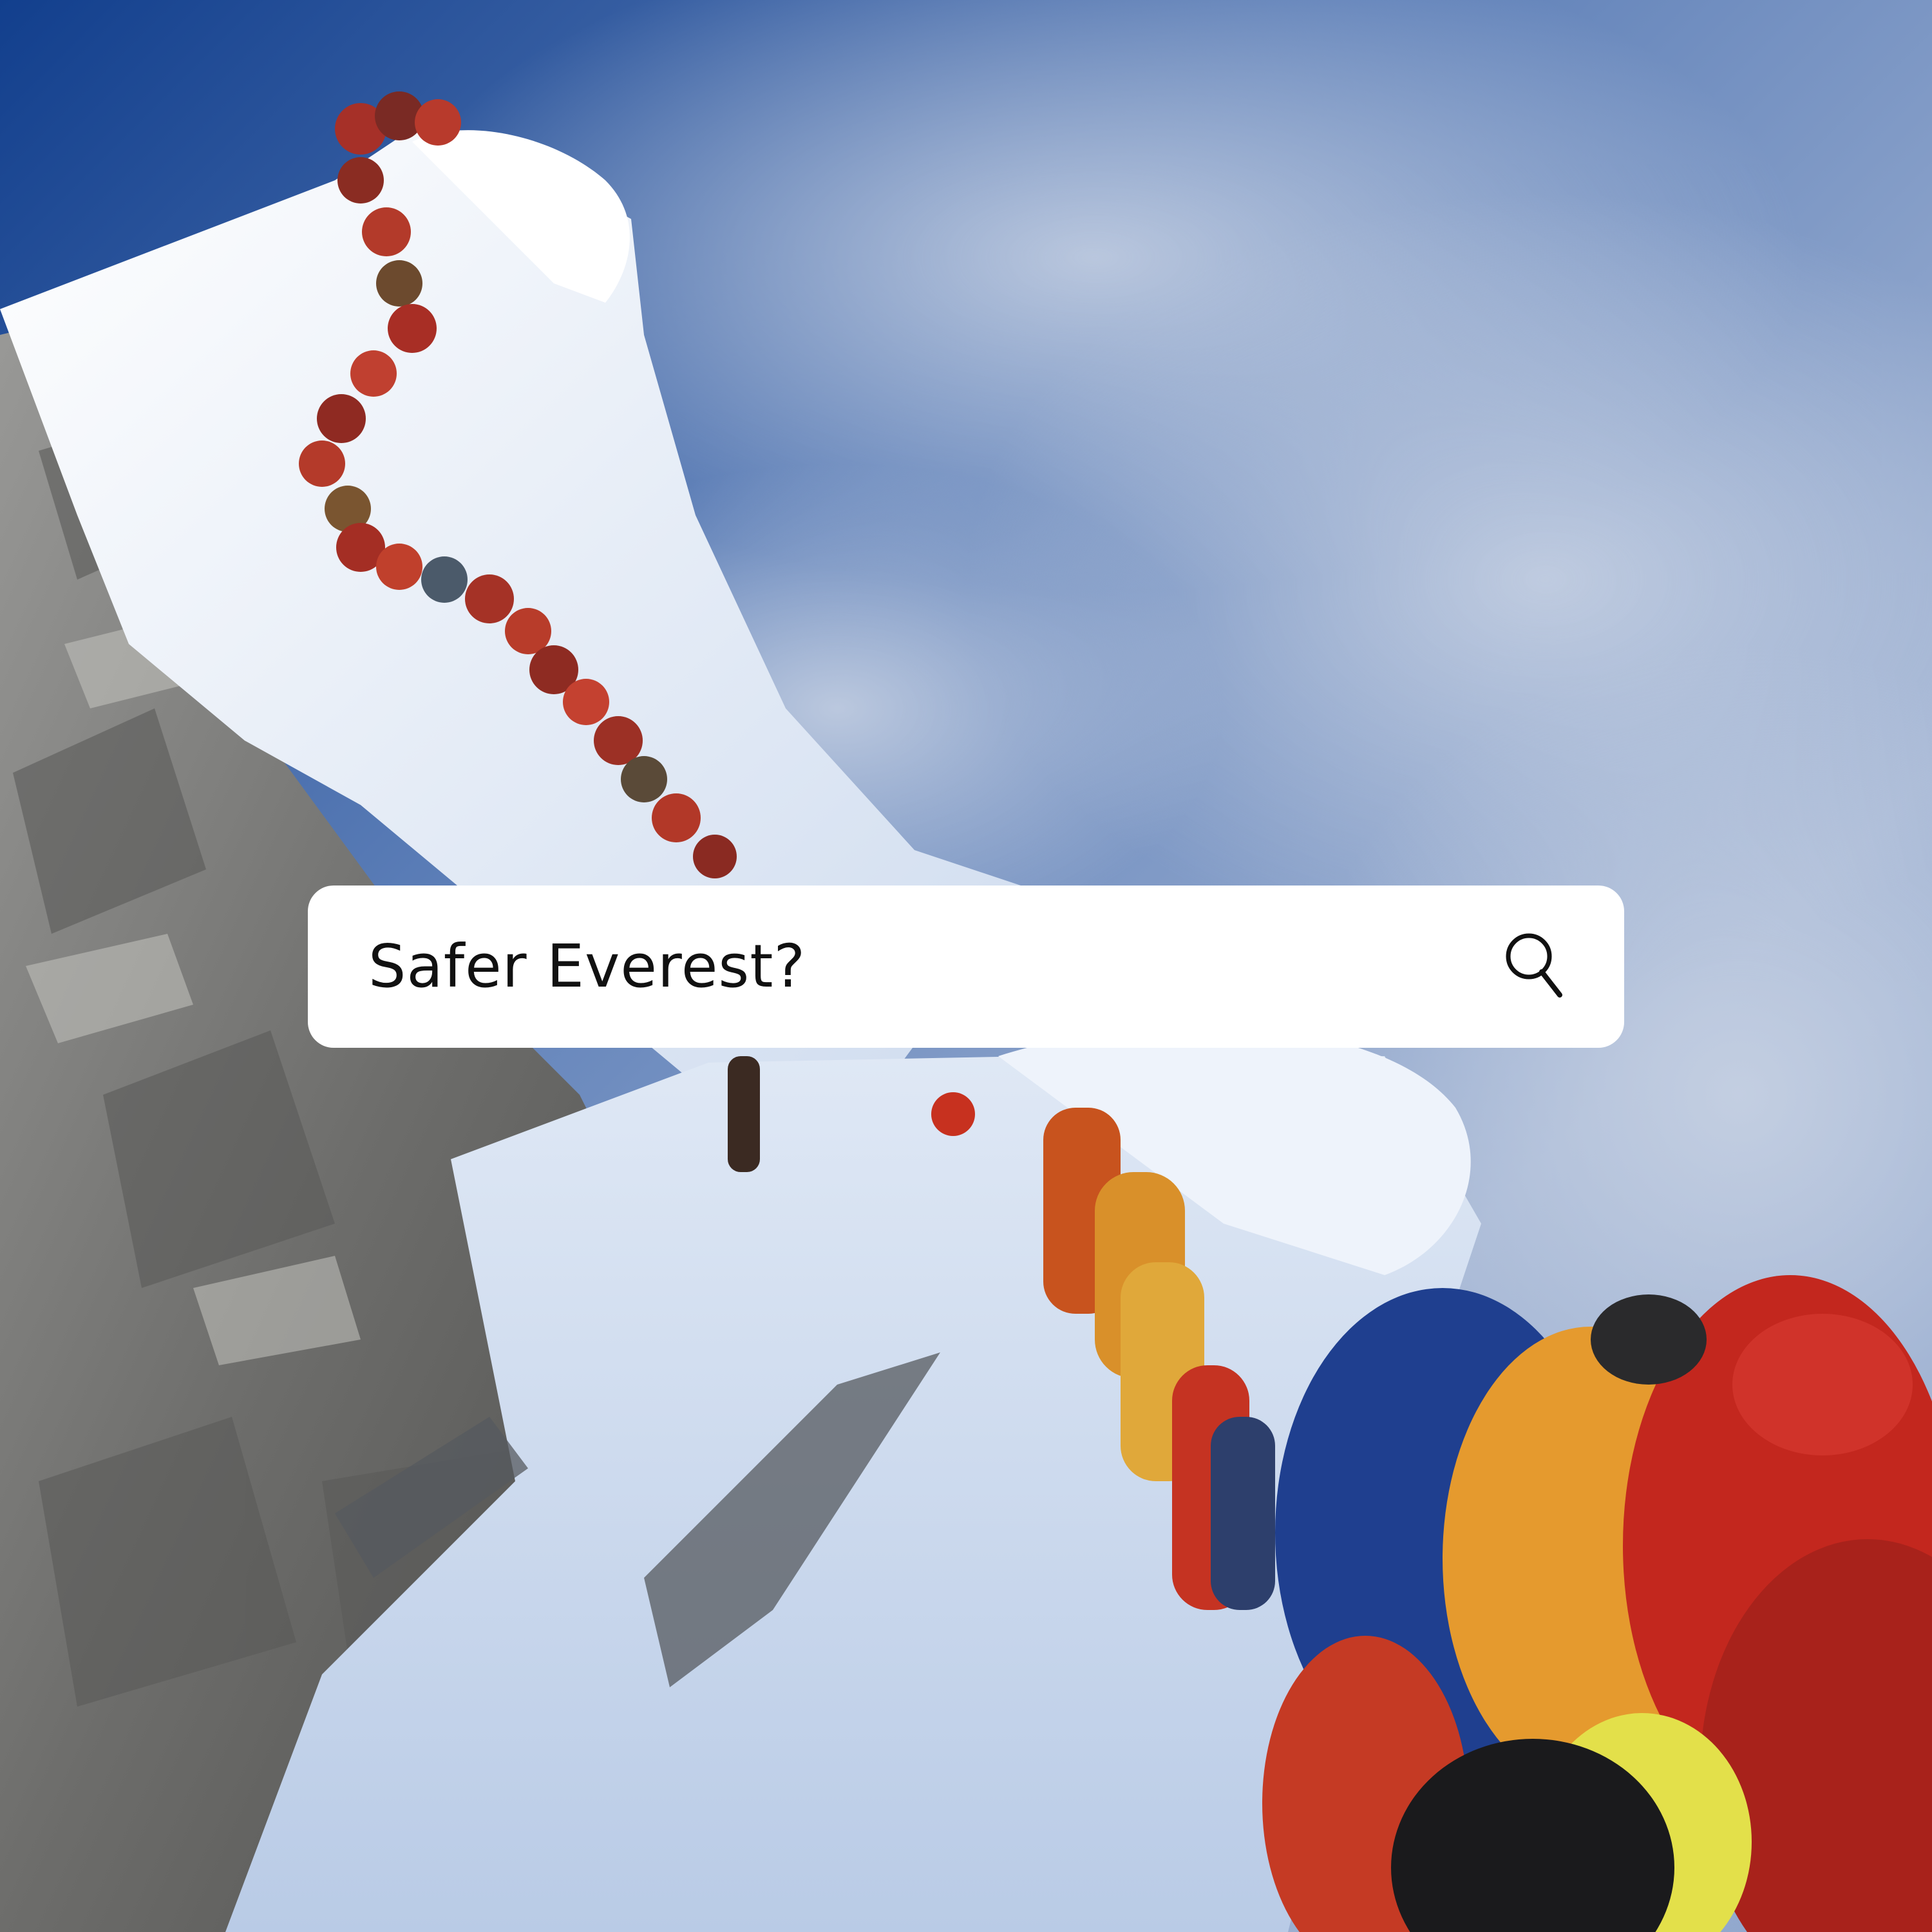 Image resolution: width=1932 pixels, height=1932 pixels. What do you see at coordinates (587, 967) in the screenshot?
I see `search-query-text: Safer Everest?` at bounding box center [587, 967].